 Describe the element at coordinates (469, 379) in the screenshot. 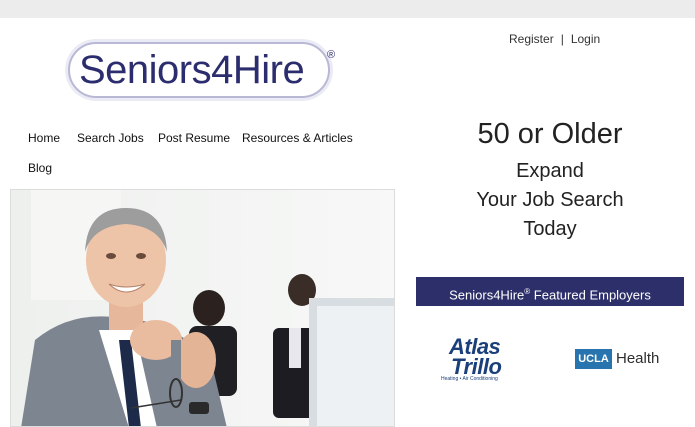

I see `atlas-logo-subtitle: Heating • Air Conditioning` at that location.